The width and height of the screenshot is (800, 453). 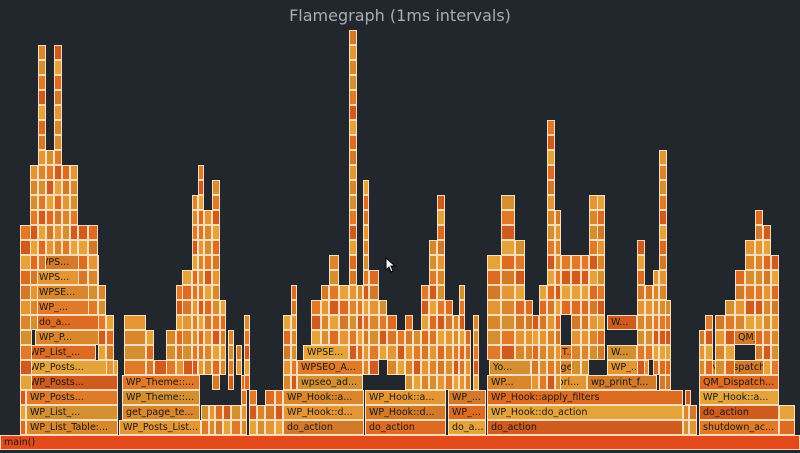 I want to click on flame-frame-l1d: do_action, so click(x=405, y=427).